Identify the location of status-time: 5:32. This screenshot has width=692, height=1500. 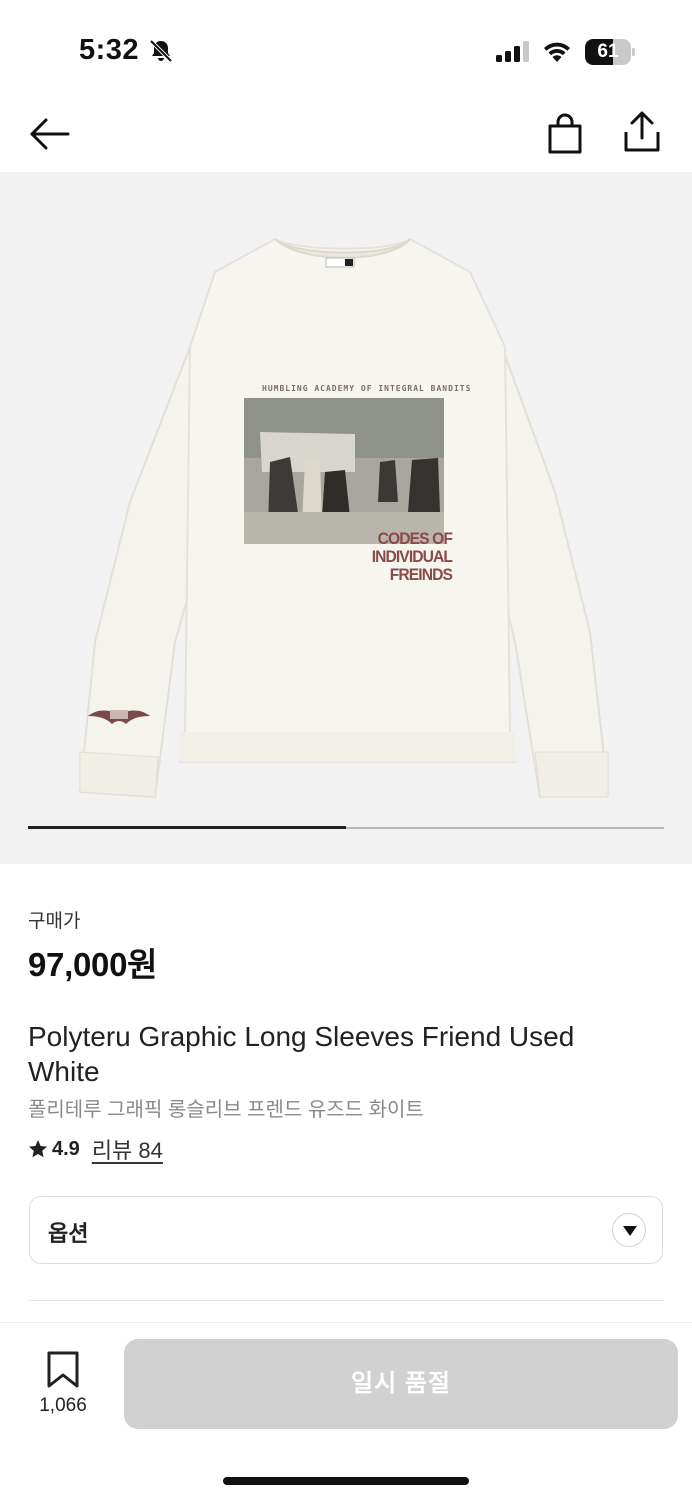
(109, 50).